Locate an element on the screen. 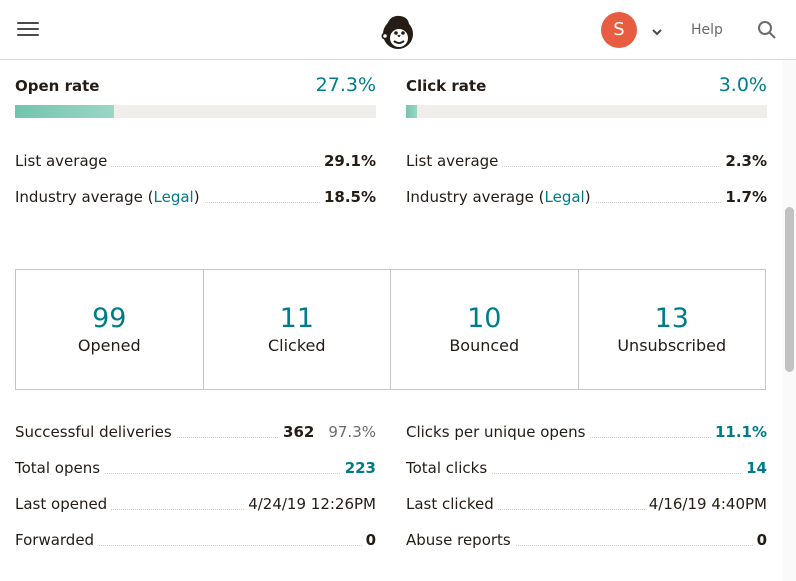  total-opens-row: Total opens 223 is located at coordinates (195, 469).